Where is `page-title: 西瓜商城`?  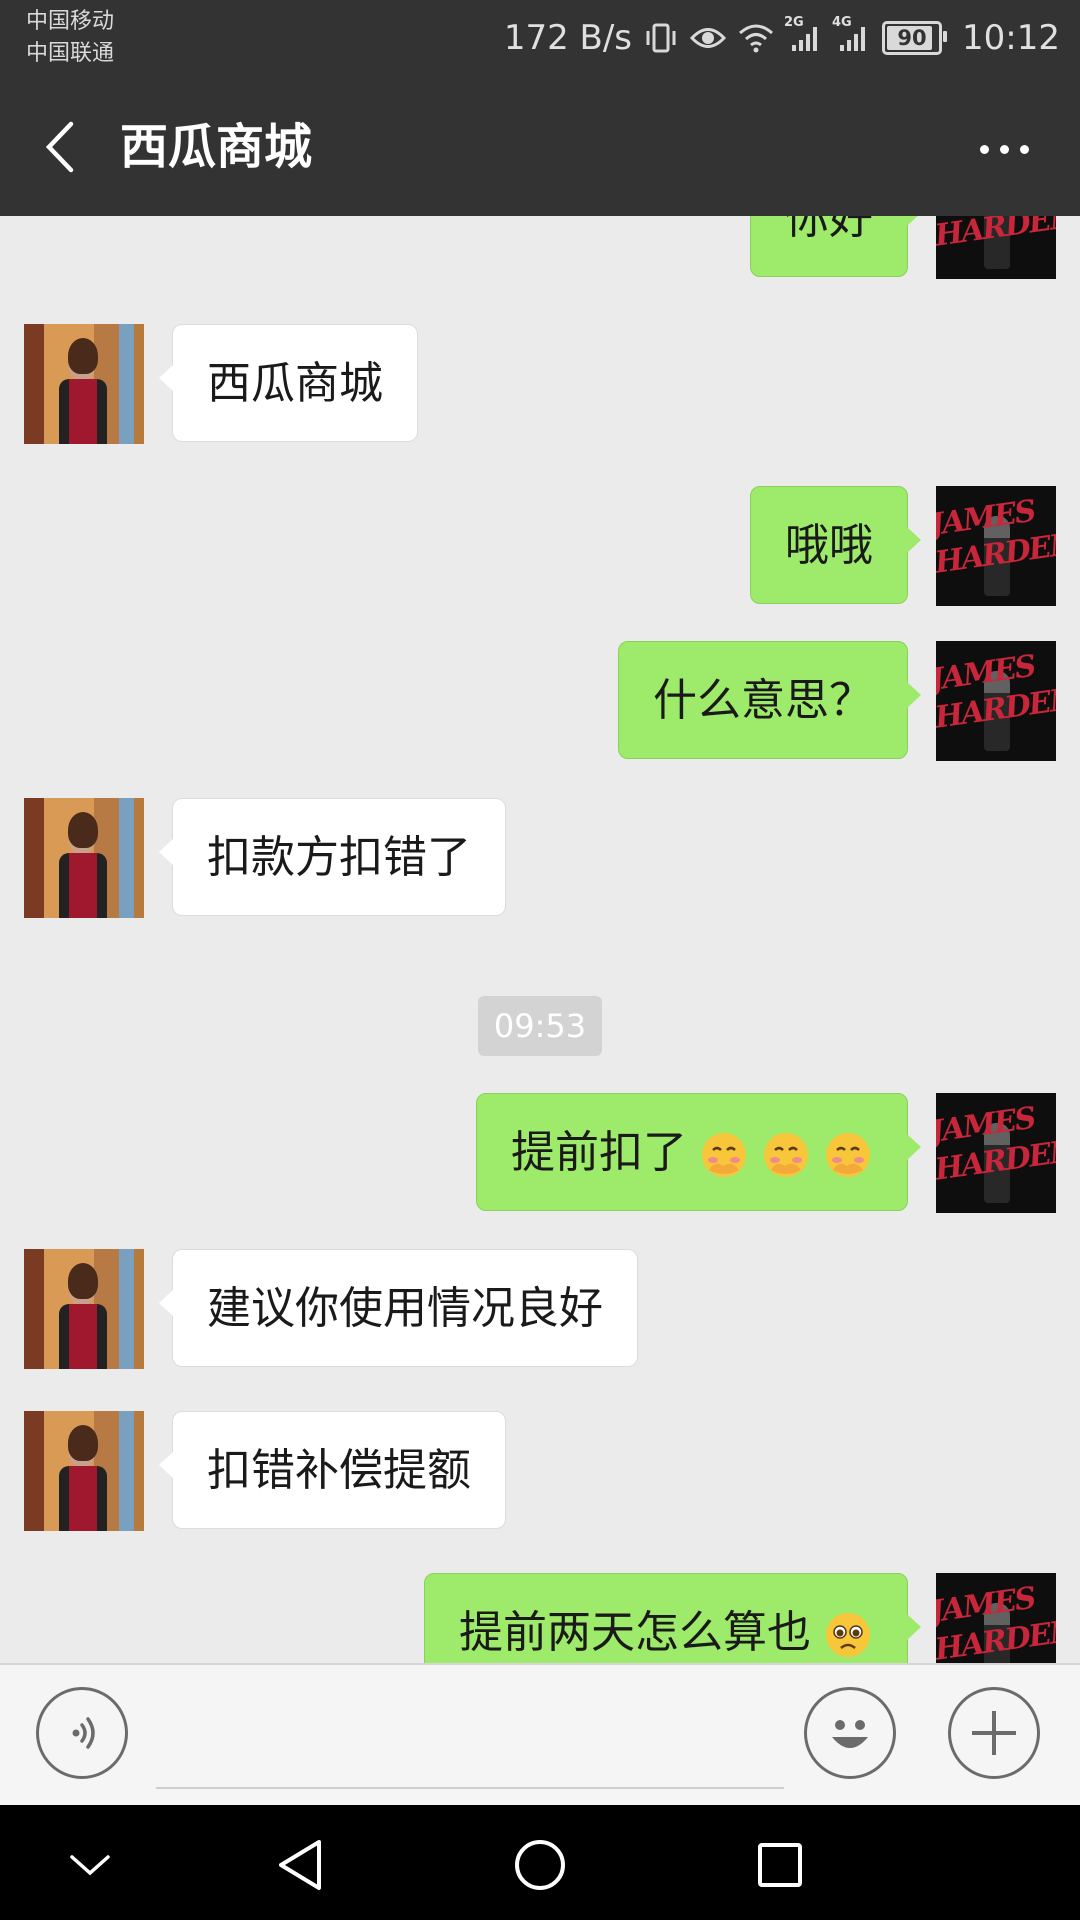 page-title: 西瓜商城 is located at coordinates (216, 147).